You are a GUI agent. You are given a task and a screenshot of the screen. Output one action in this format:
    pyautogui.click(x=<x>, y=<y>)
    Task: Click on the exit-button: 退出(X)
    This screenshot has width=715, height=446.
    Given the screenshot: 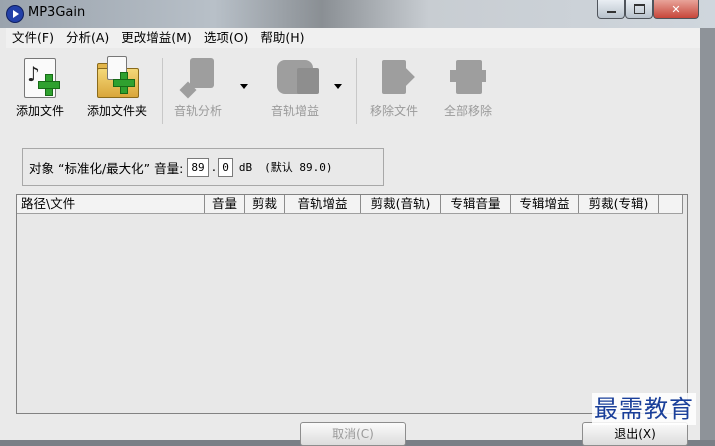 What is the action you would take?
    pyautogui.click(x=635, y=434)
    